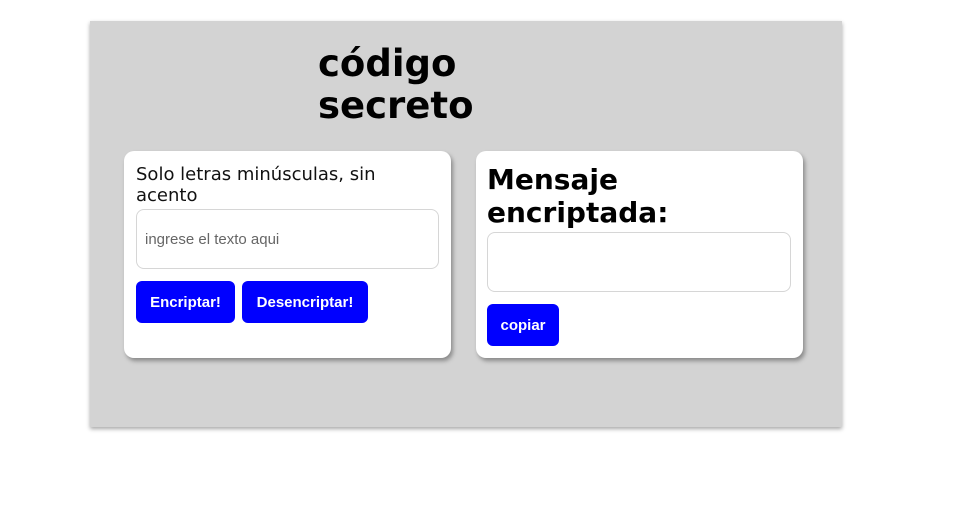  I want to click on output-panel: Mensaje encriptada: copiar, so click(639, 254).